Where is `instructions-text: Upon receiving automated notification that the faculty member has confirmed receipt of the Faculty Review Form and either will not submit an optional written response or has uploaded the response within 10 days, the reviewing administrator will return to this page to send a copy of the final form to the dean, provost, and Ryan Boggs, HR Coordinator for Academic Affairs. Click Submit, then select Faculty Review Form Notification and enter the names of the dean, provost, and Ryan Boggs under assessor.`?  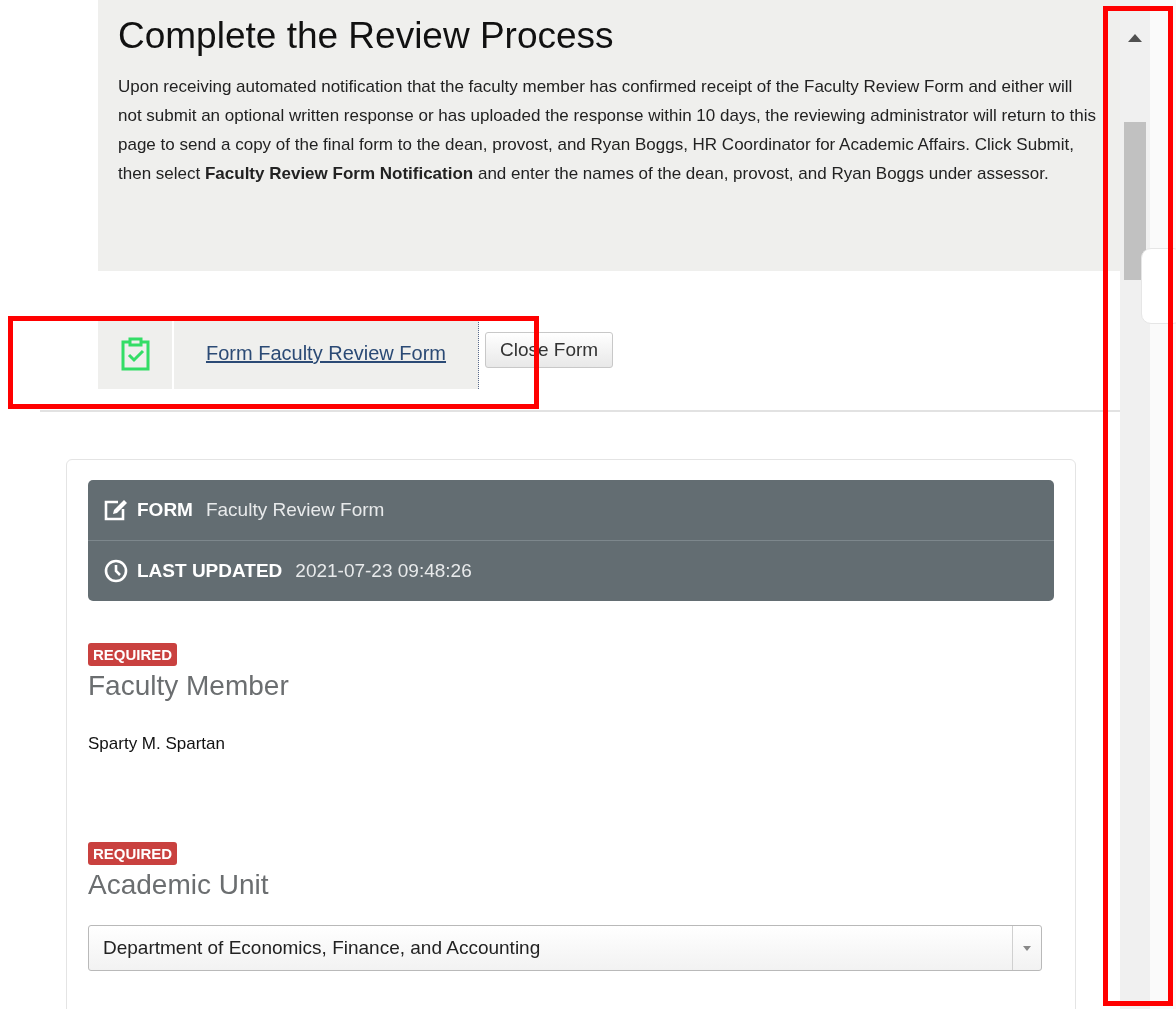
instructions-text: Upon receiving automated notification that the faculty member has confirmed receipt of the Faculty Review Form and either will not submit an optional written response or has uploaded the response within 10 days, the reviewing administrator will return to this page to send a copy of the final form to the dean, provost, and Ryan Boggs, HR Coordinator for Academic Affairs. Click Submit, then select Faculty Review Form Notification and enter the names of the dean, provost, and Ryan Boggs under assessor. is located at coordinates (608, 130).